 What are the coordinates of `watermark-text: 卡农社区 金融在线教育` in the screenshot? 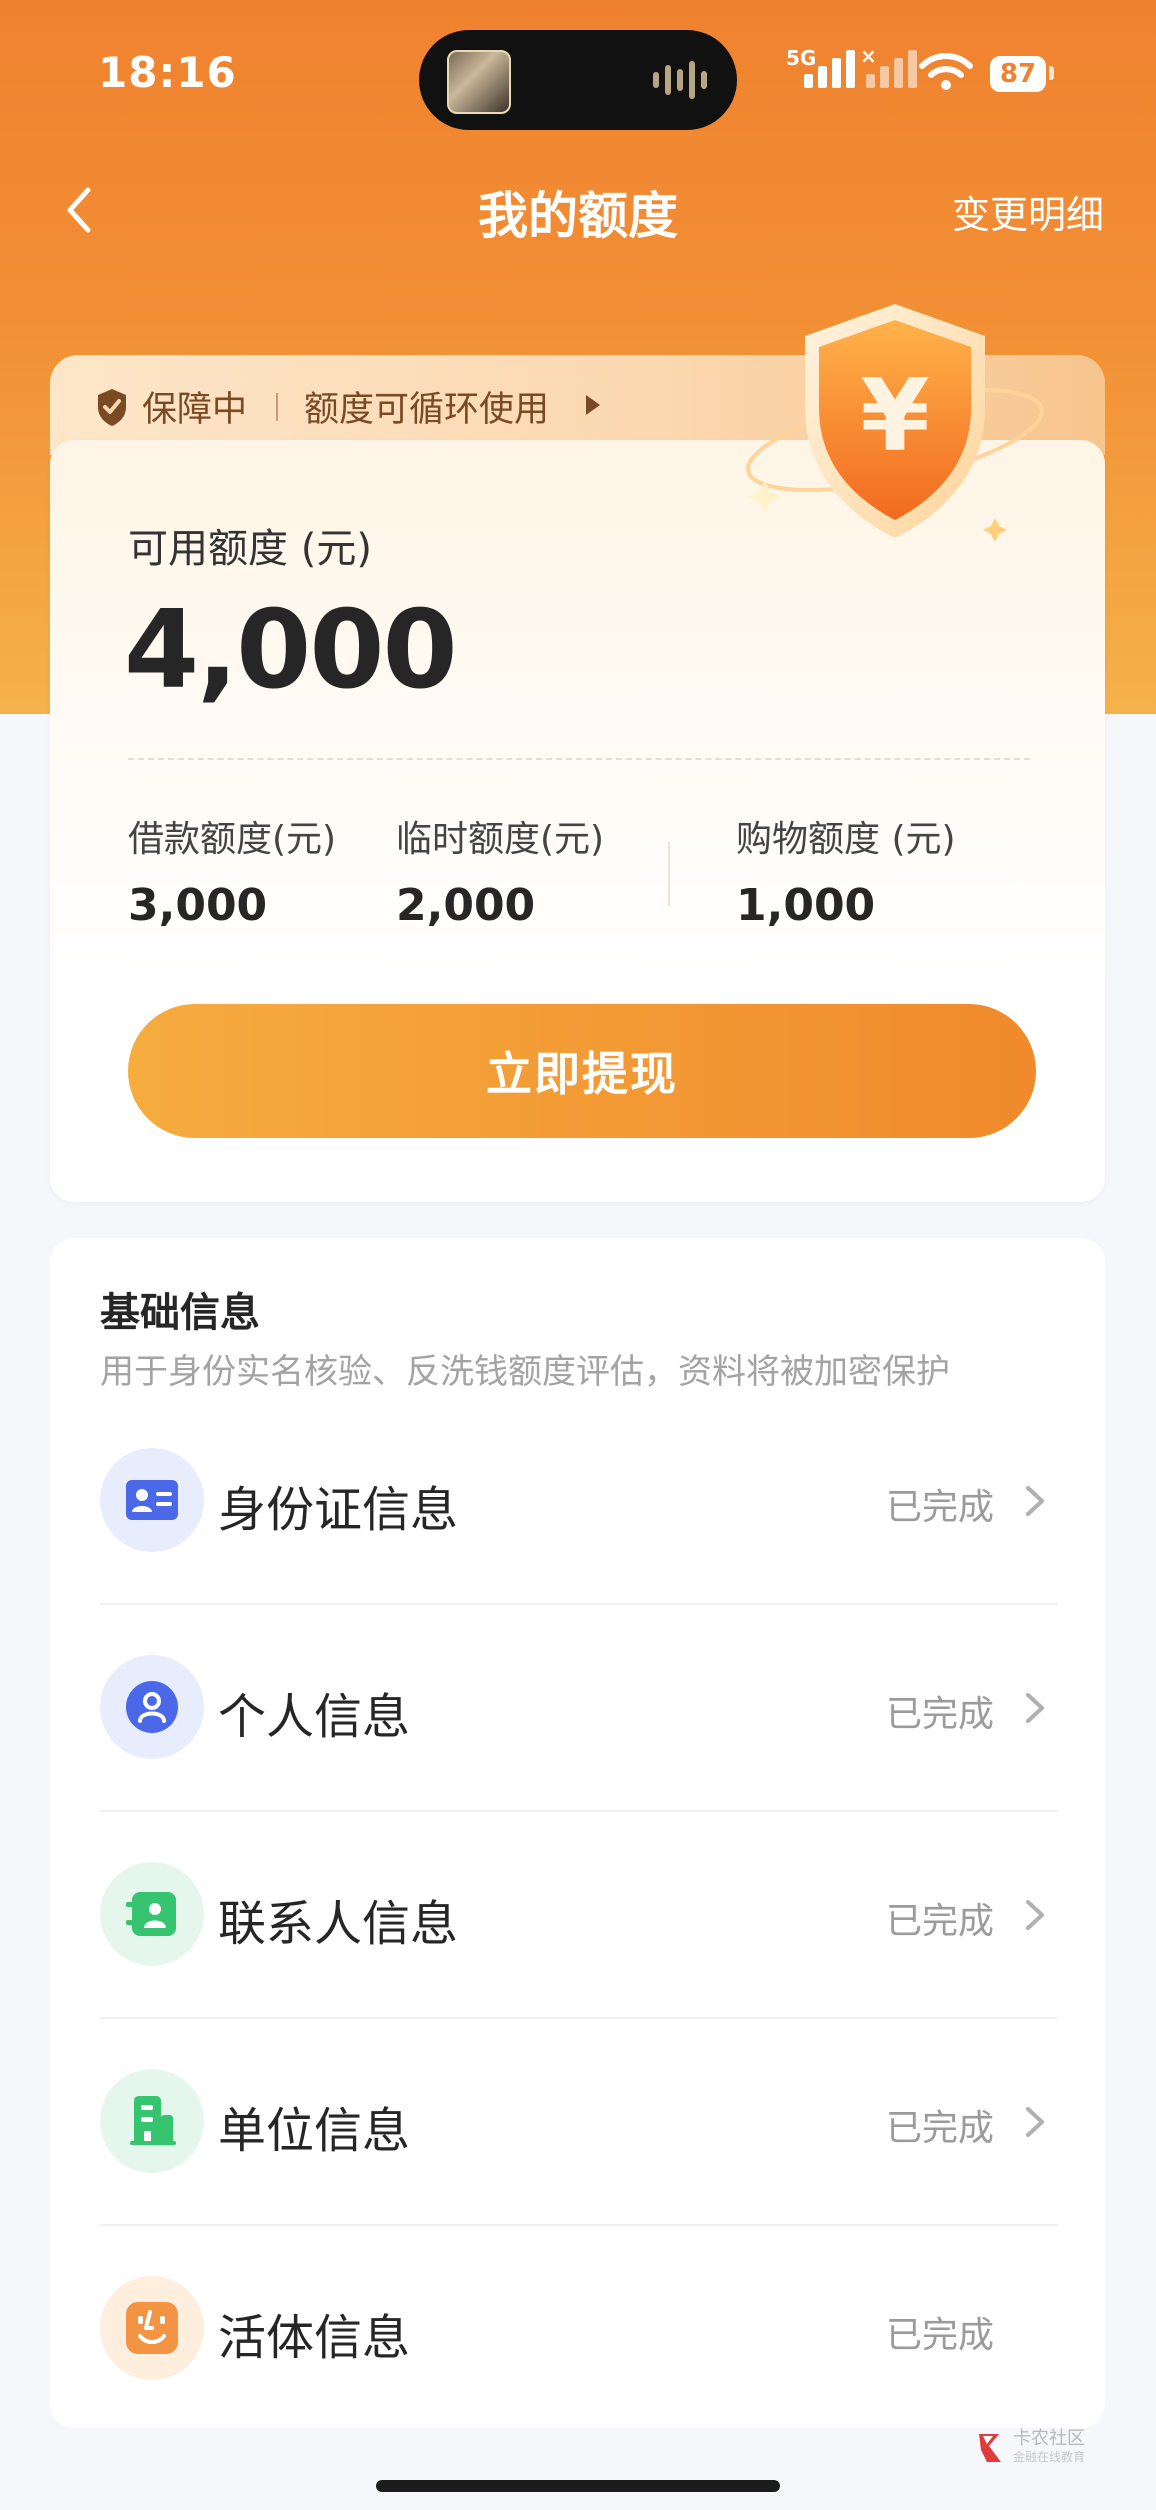 It's located at (1049, 2448).